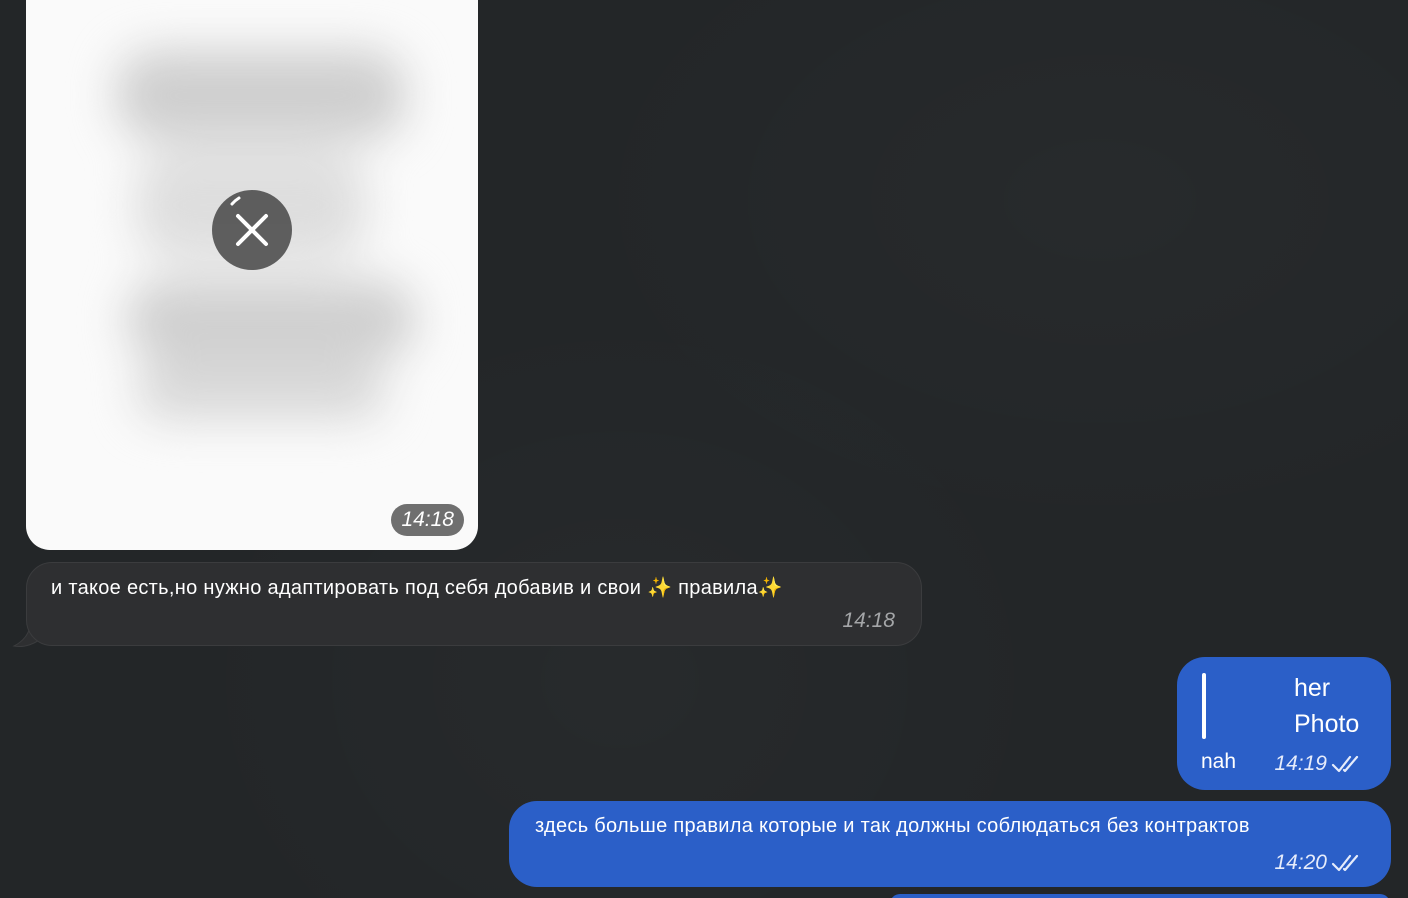 The image size is (1408, 898). I want to click on next-message-edge, so click(1140, 896).